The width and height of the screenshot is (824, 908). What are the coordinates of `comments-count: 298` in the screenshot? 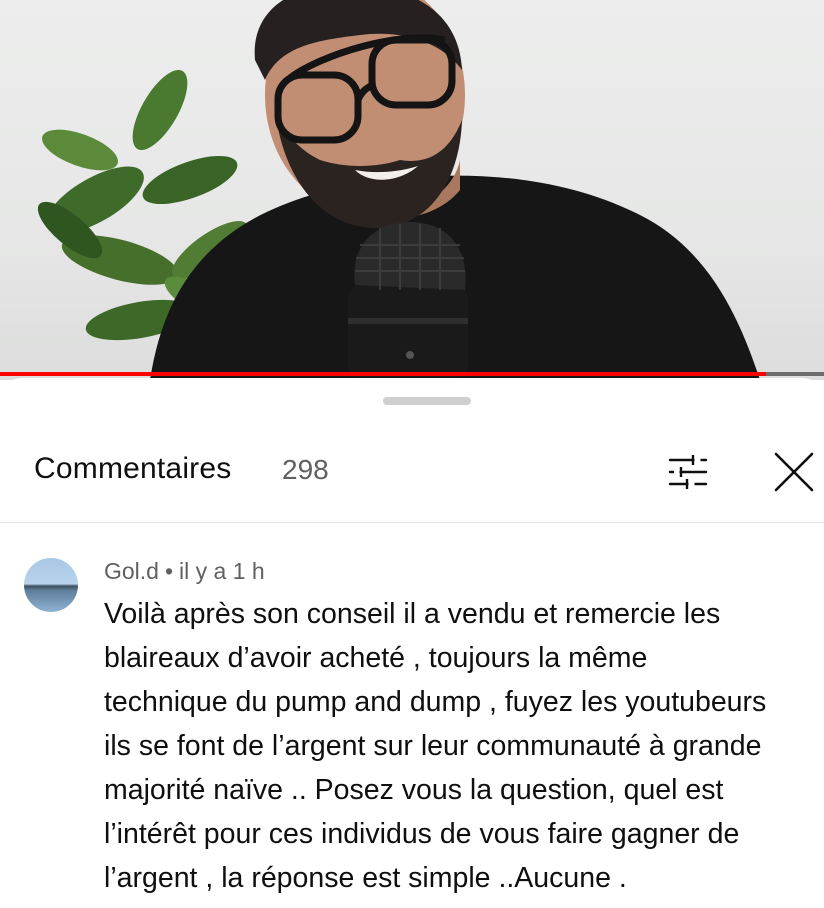 It's located at (305, 469).